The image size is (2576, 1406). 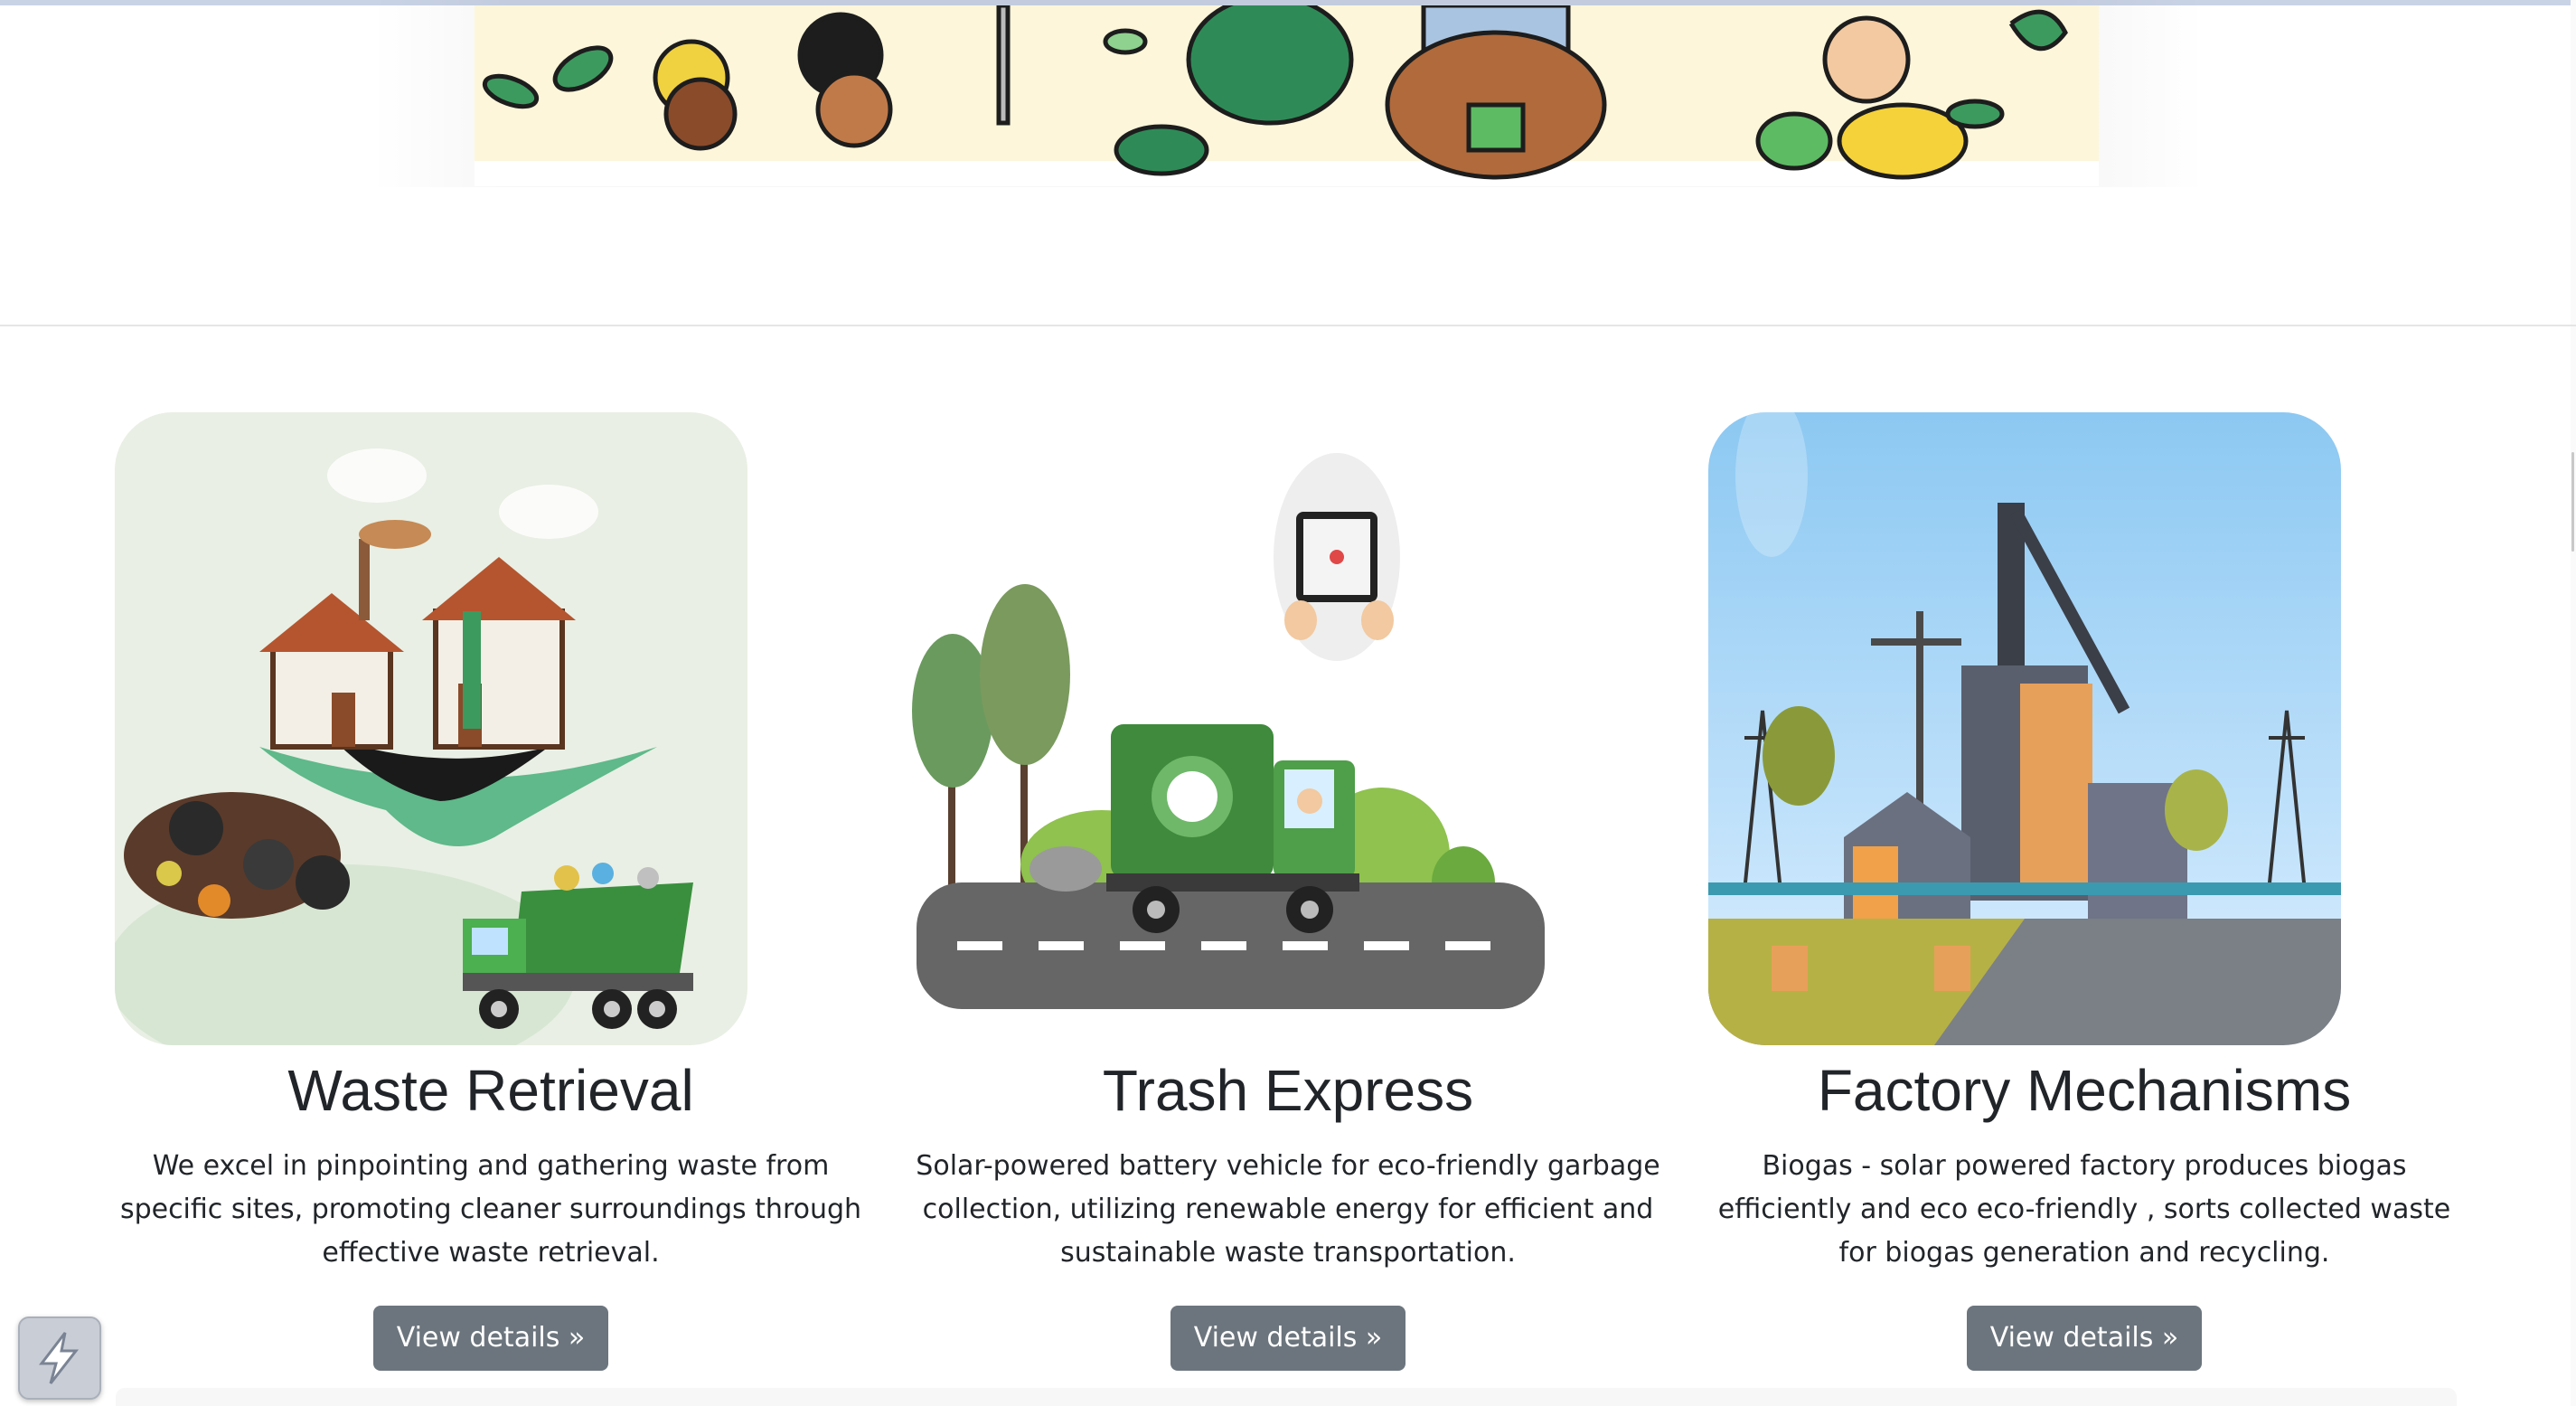 What do you see at coordinates (431, 728) in the screenshot?
I see `waste-retrieval-image` at bounding box center [431, 728].